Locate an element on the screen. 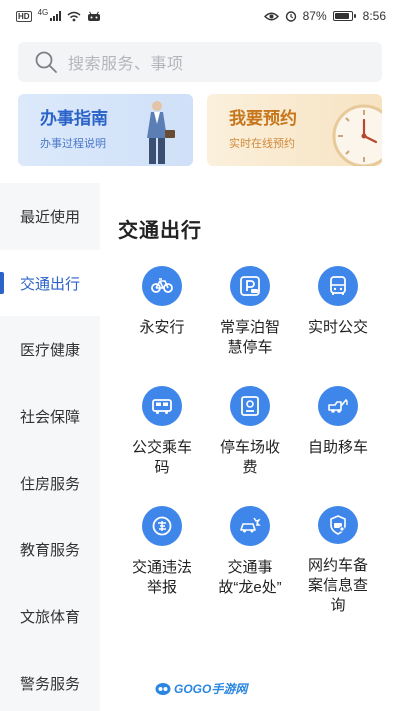 This screenshot has width=400, height=711. service-label: 常享泊智慧停车 is located at coordinates (249, 337).